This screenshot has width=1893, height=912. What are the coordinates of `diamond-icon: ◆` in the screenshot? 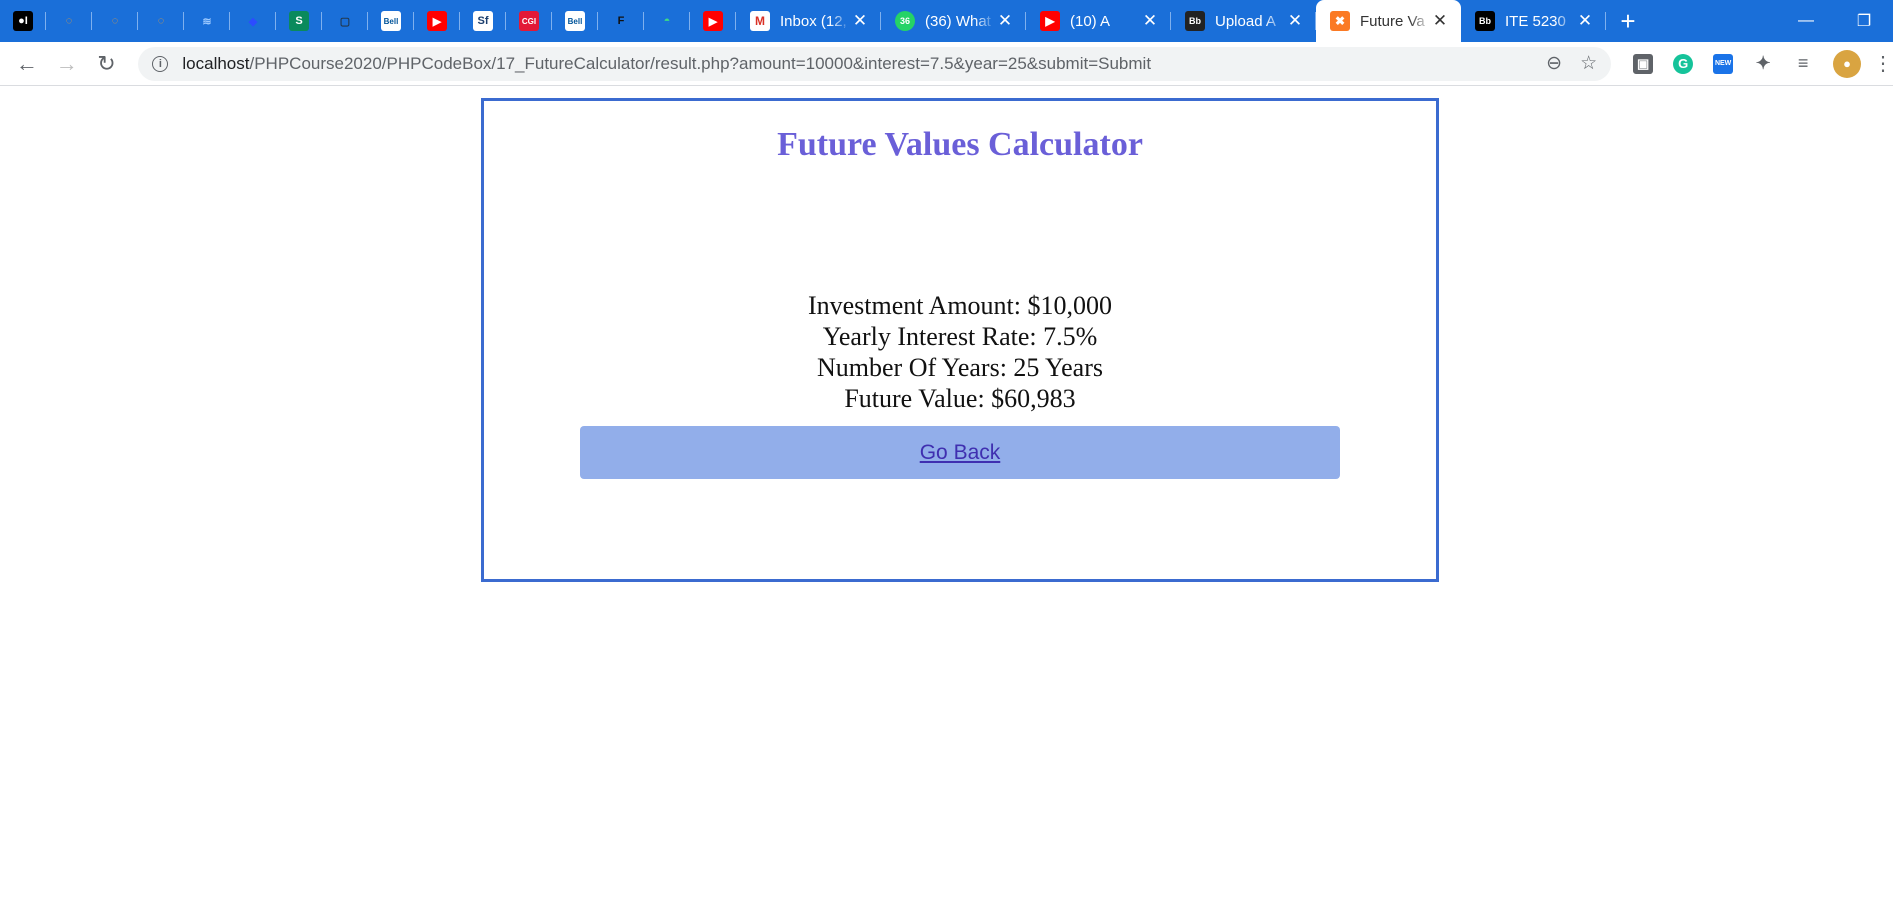 It's located at (253, 21).